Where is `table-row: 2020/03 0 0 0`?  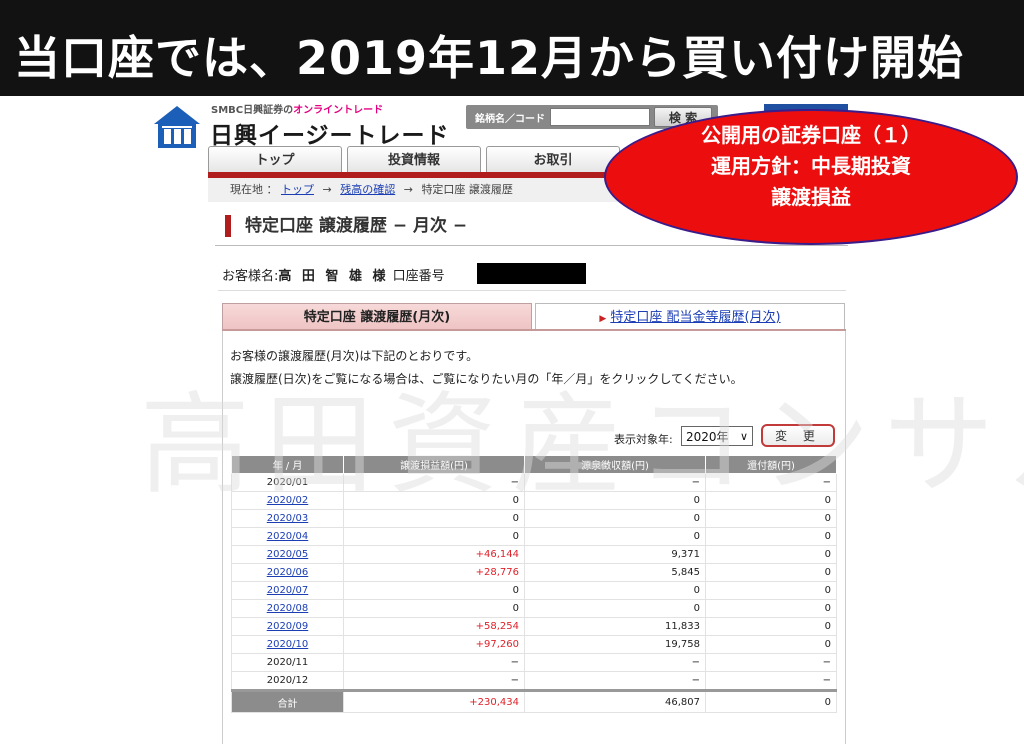
table-row: 2020/03 0 0 0 is located at coordinates (534, 518).